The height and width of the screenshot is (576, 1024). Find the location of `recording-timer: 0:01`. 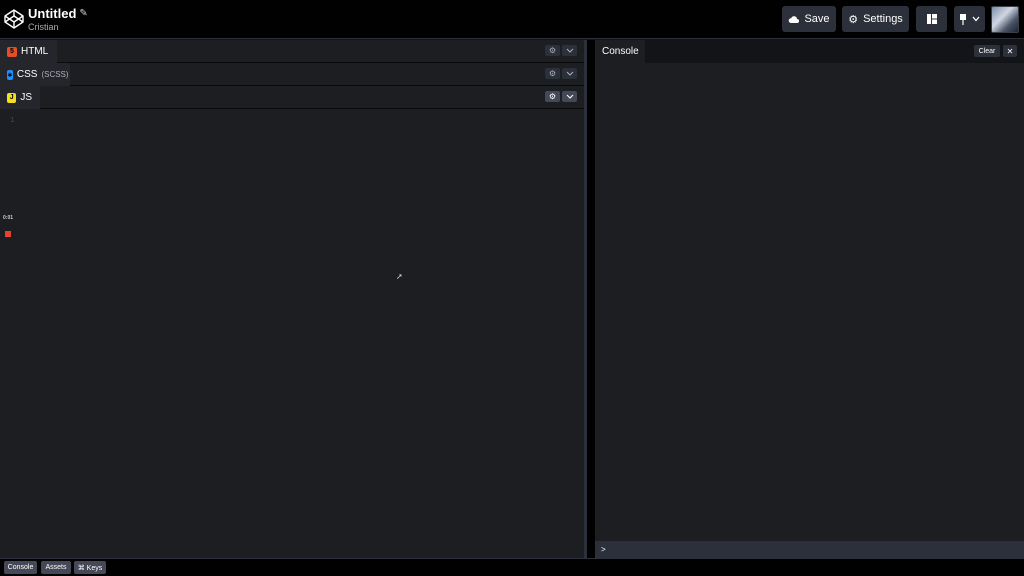

recording-timer: 0:01 is located at coordinates (8, 218).